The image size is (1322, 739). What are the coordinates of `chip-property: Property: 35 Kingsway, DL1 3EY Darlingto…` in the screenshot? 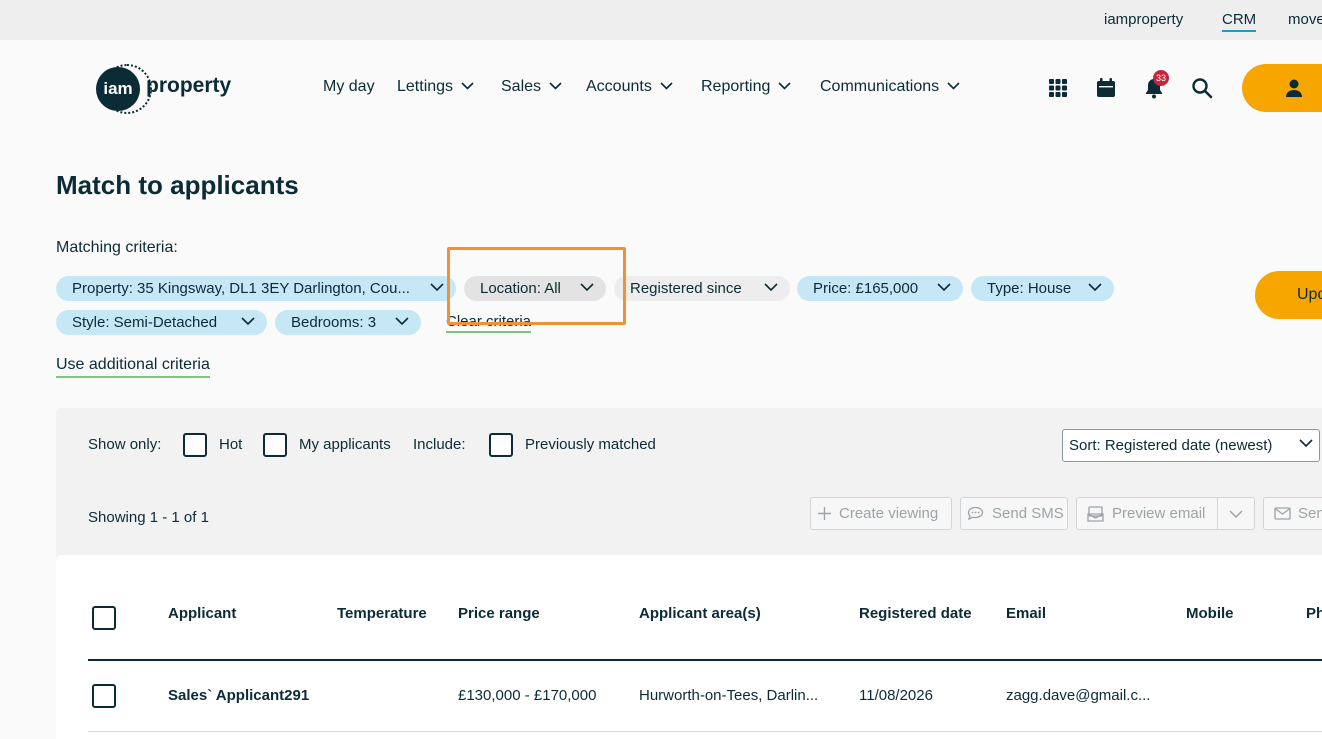 It's located at (256, 288).